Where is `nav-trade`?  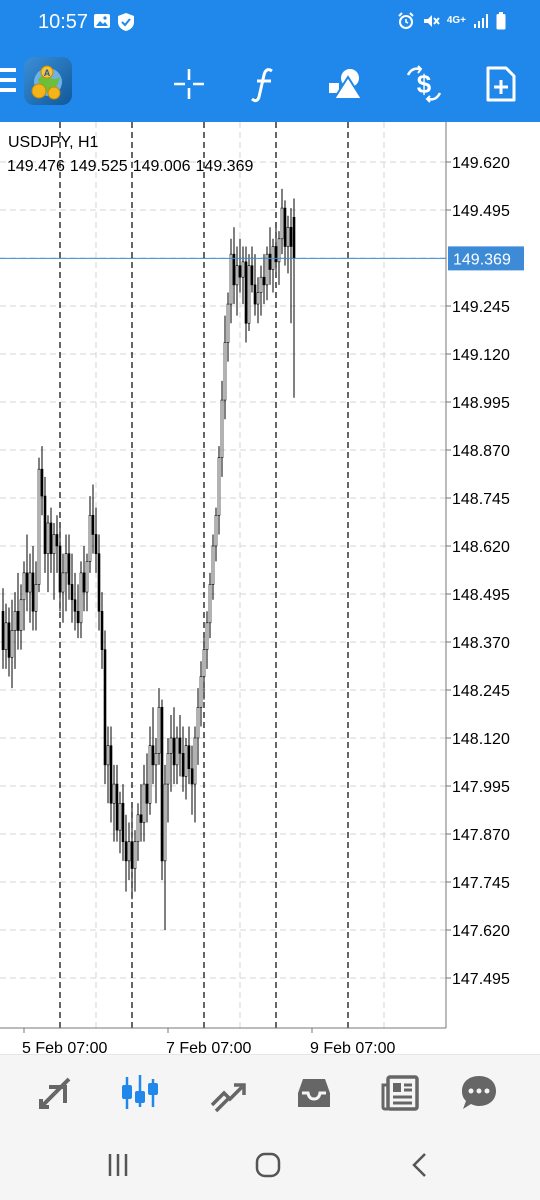 nav-trade is located at coordinates (228, 1093).